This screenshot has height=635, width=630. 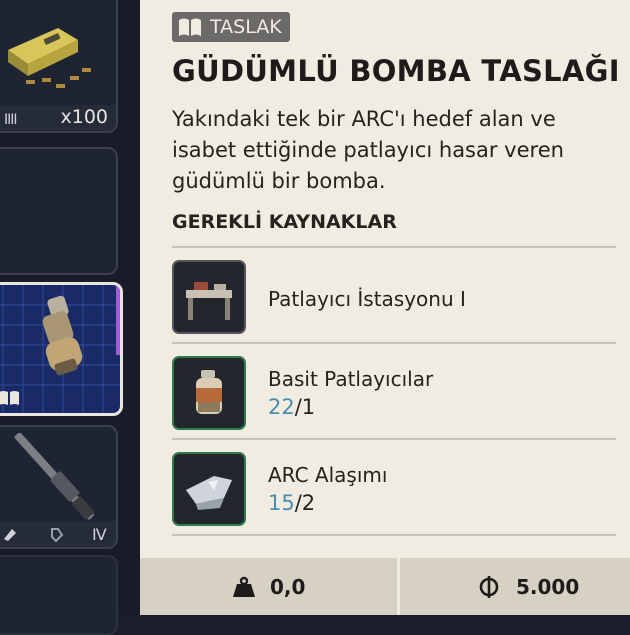 I want to click on slot-info-strip: IV, so click(x=58, y=534).